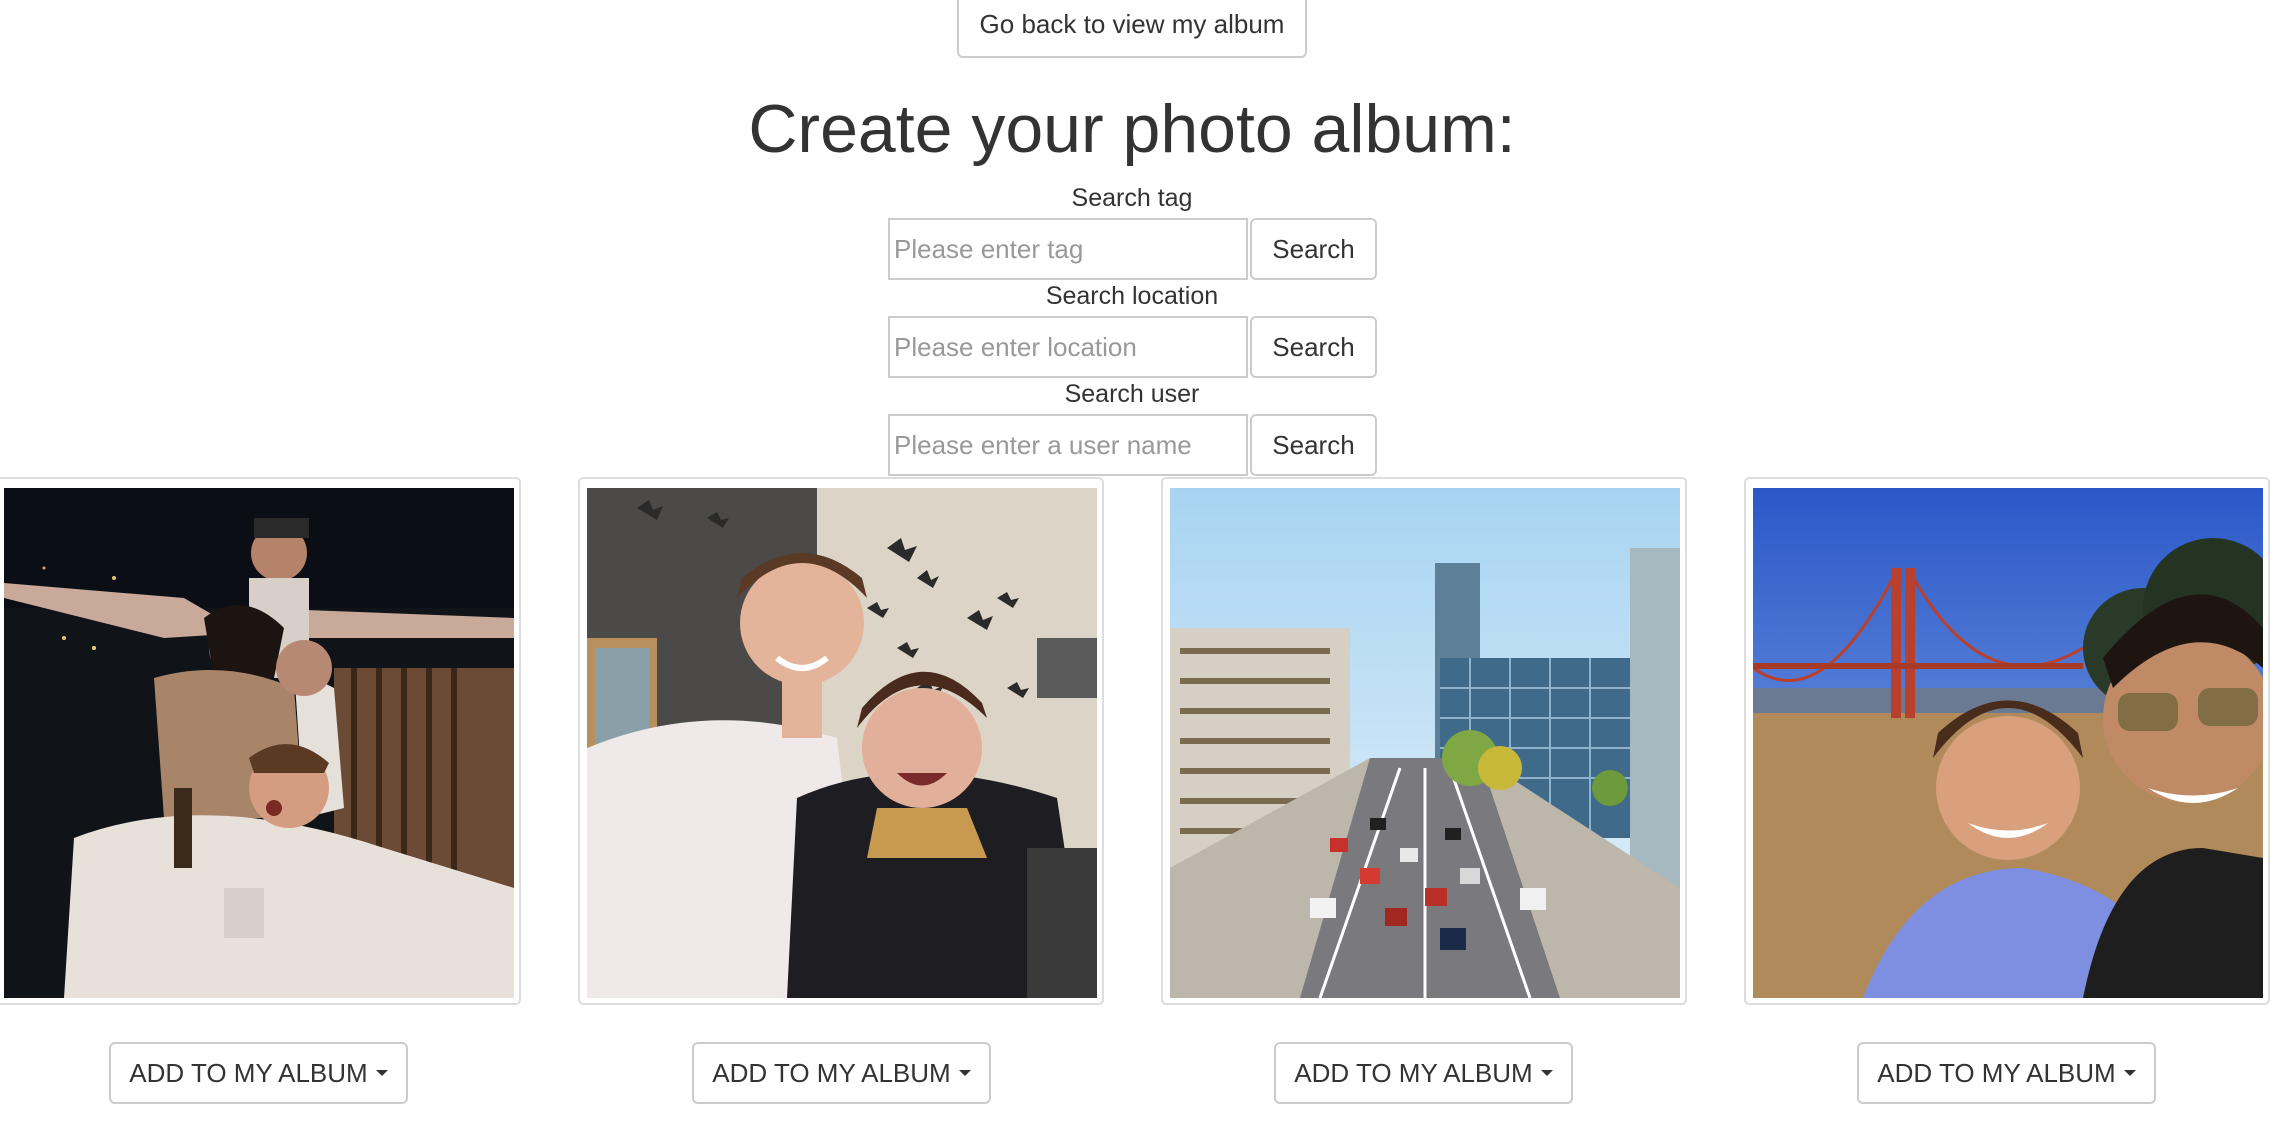  I want to click on search-user-button: Search, so click(1313, 445).